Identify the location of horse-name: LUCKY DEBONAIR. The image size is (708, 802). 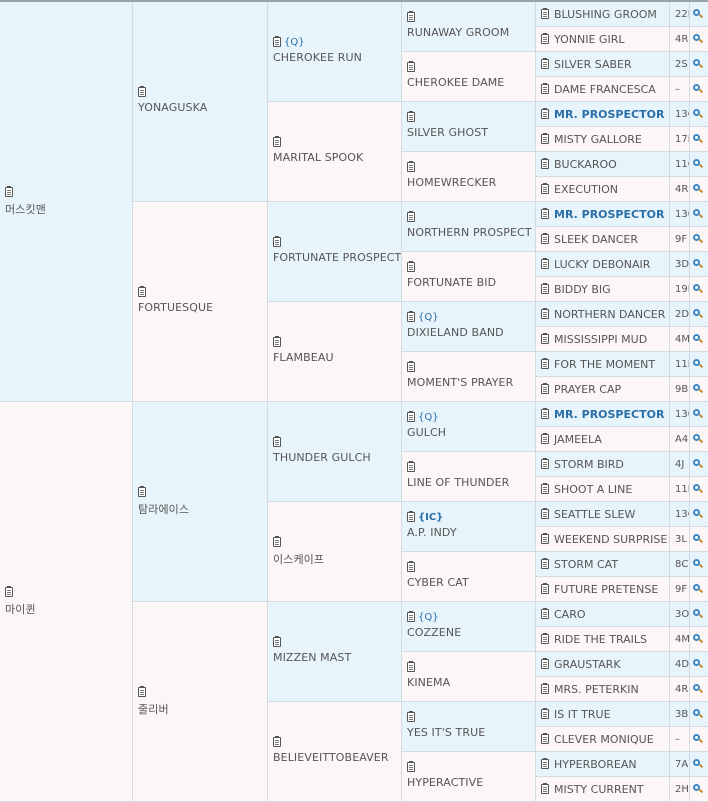
(602, 264).